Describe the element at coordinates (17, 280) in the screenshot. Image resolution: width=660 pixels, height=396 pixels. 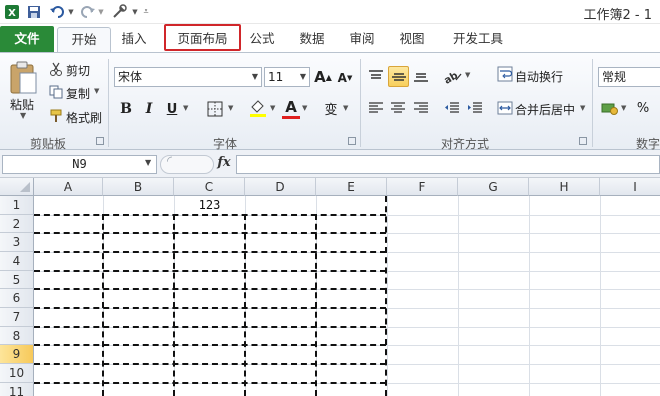
I see `row-header-5: 5` at that location.